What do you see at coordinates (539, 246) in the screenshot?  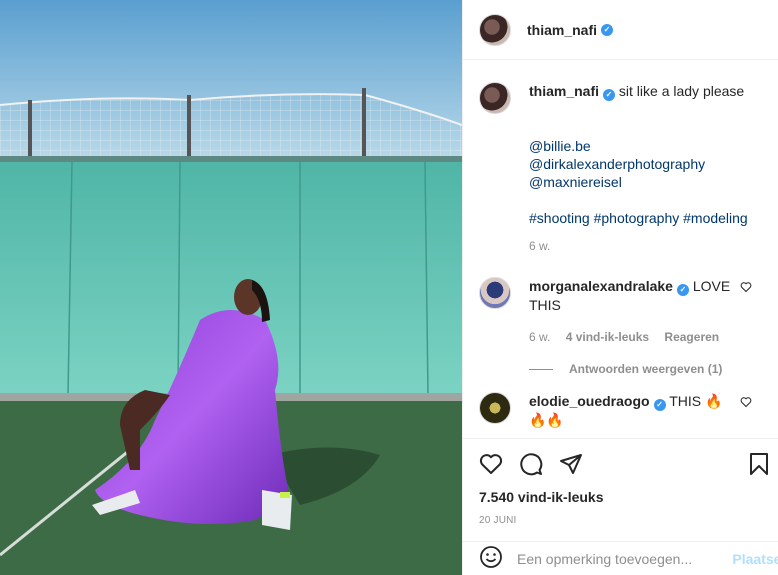 I see `caption-time: 6 w.` at bounding box center [539, 246].